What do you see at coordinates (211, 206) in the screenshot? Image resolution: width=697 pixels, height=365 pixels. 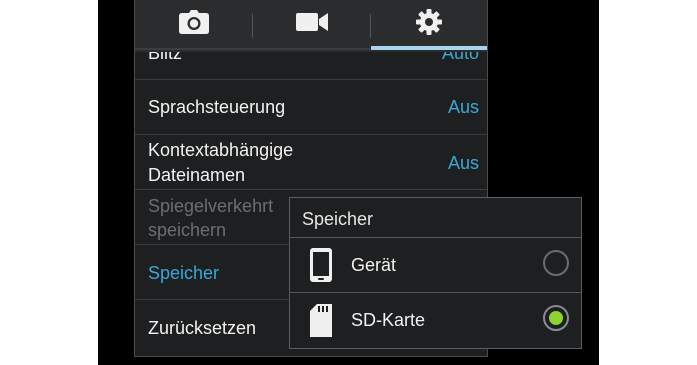 I see `setting-label-line1: Spiegelverkehrt` at bounding box center [211, 206].